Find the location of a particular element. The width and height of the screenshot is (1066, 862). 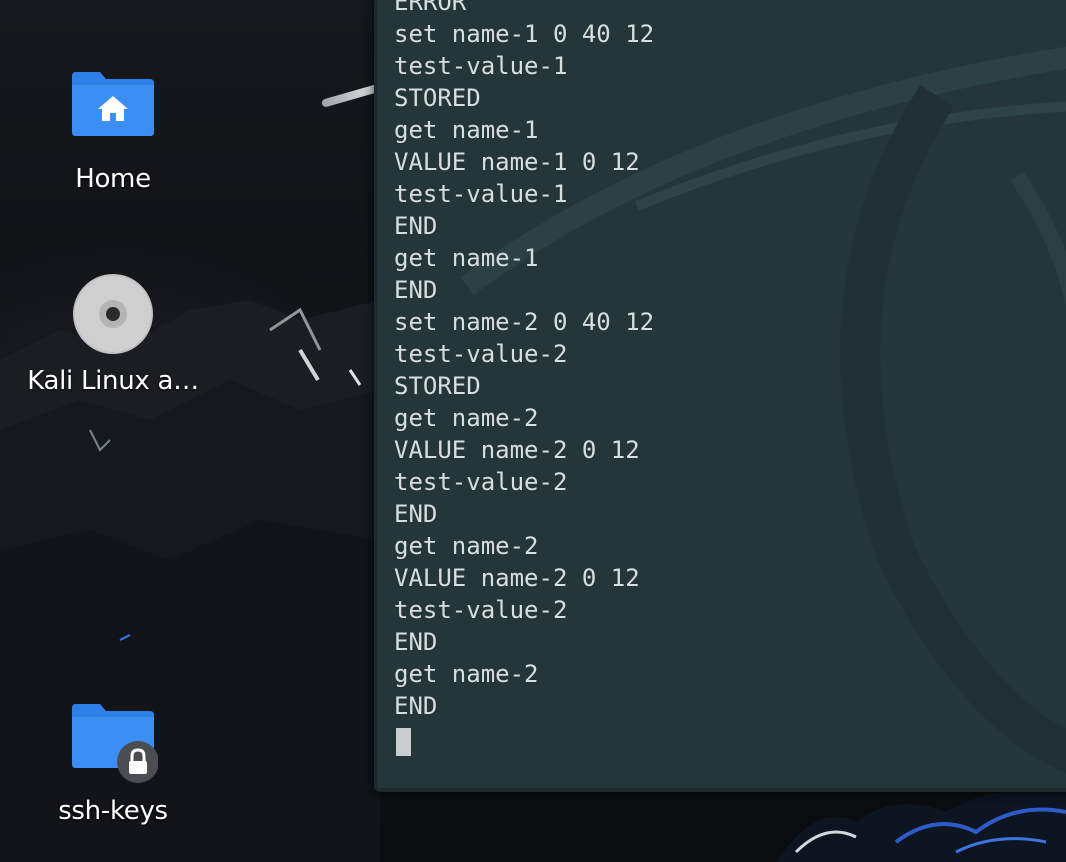

desktop-icon-ssh-keys: ssh-keys is located at coordinates (113, 763).